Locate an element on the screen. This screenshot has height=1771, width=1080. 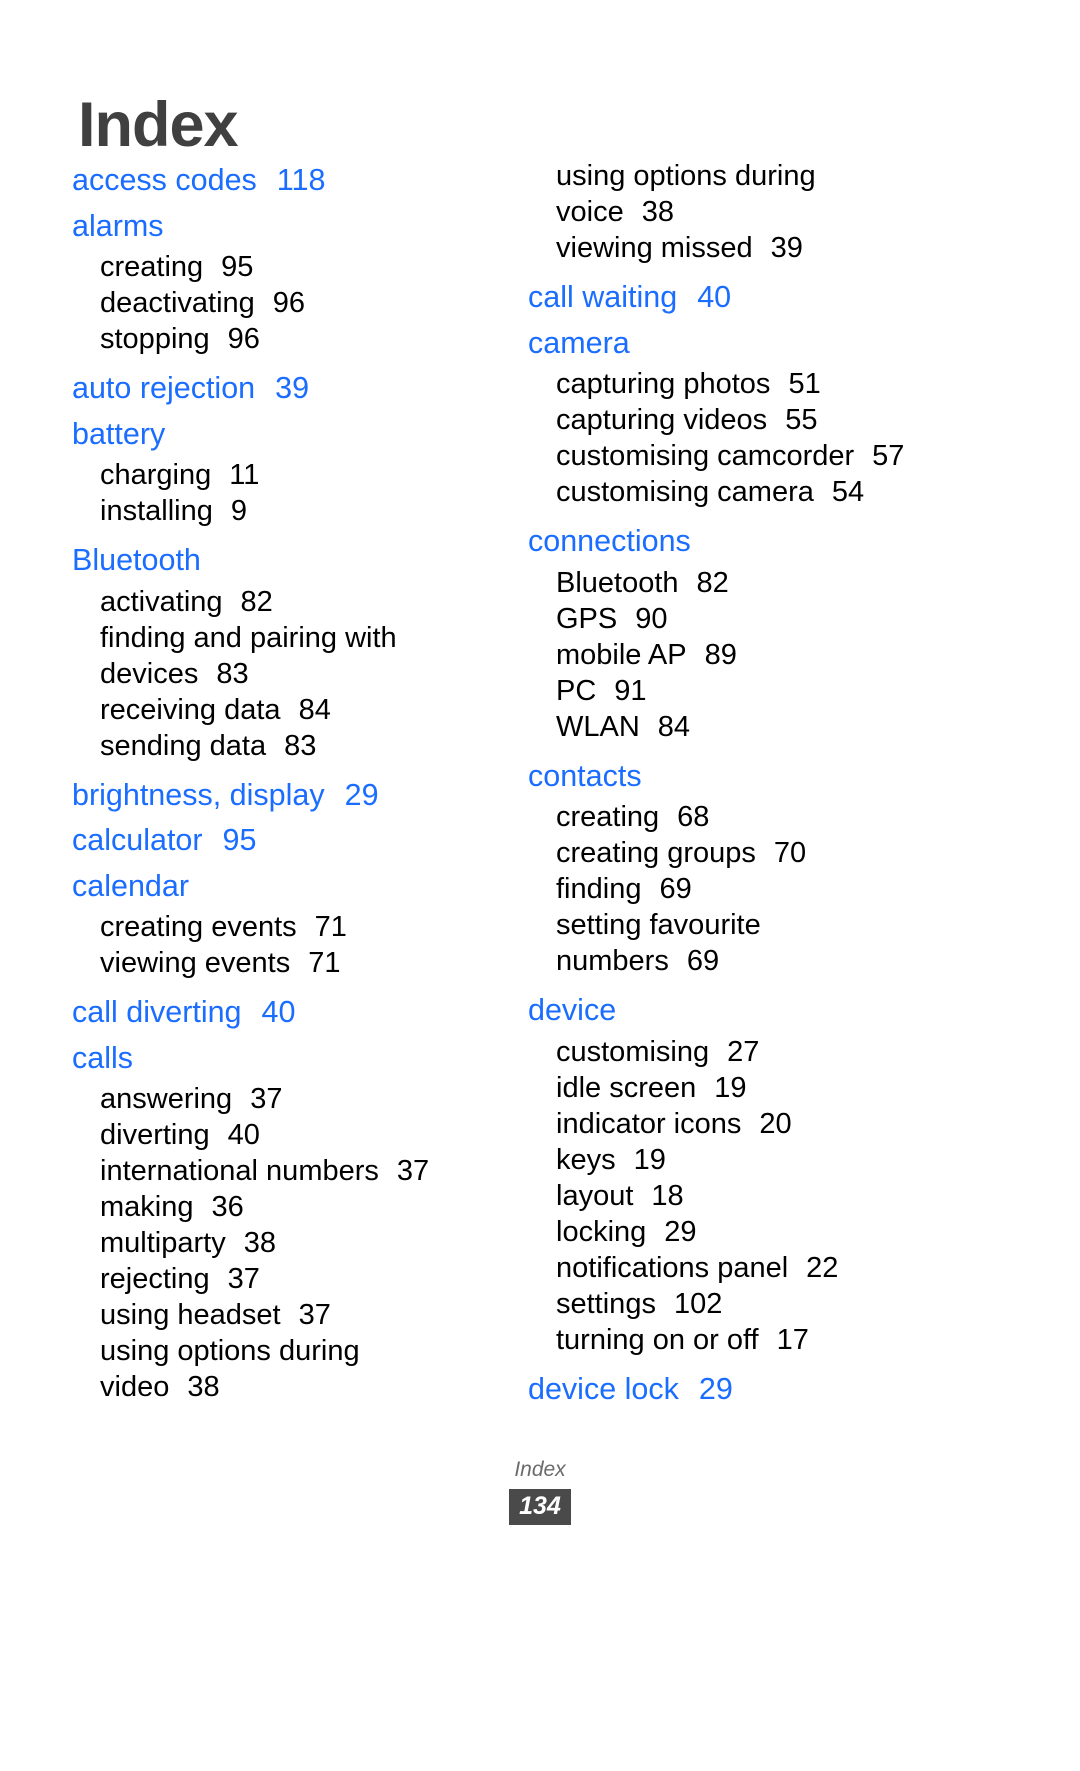
index-entry-label: idle screen is located at coordinates (626, 1087).